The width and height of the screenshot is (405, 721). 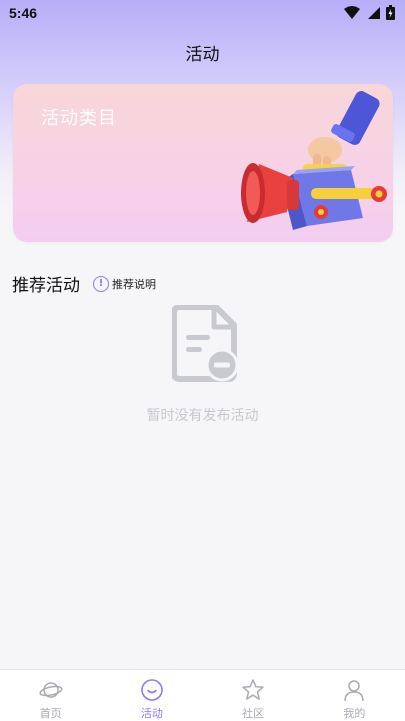 I want to click on tab-activity: 活动, so click(x=151, y=695).